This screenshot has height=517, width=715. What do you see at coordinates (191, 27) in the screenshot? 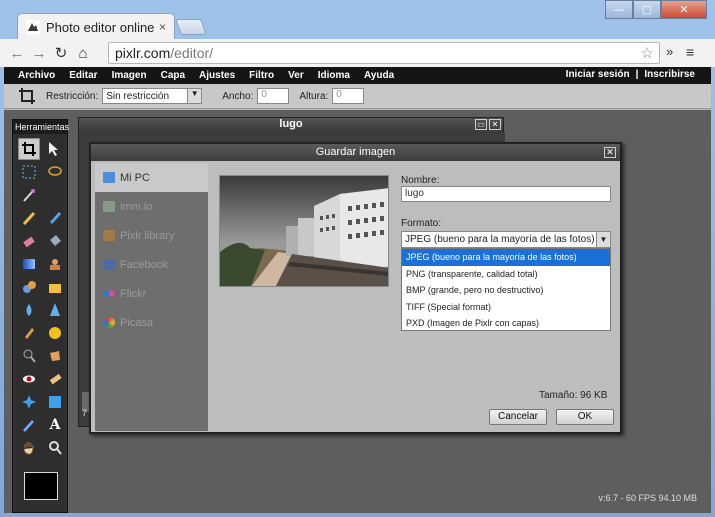
I see `new-tab-button` at bounding box center [191, 27].